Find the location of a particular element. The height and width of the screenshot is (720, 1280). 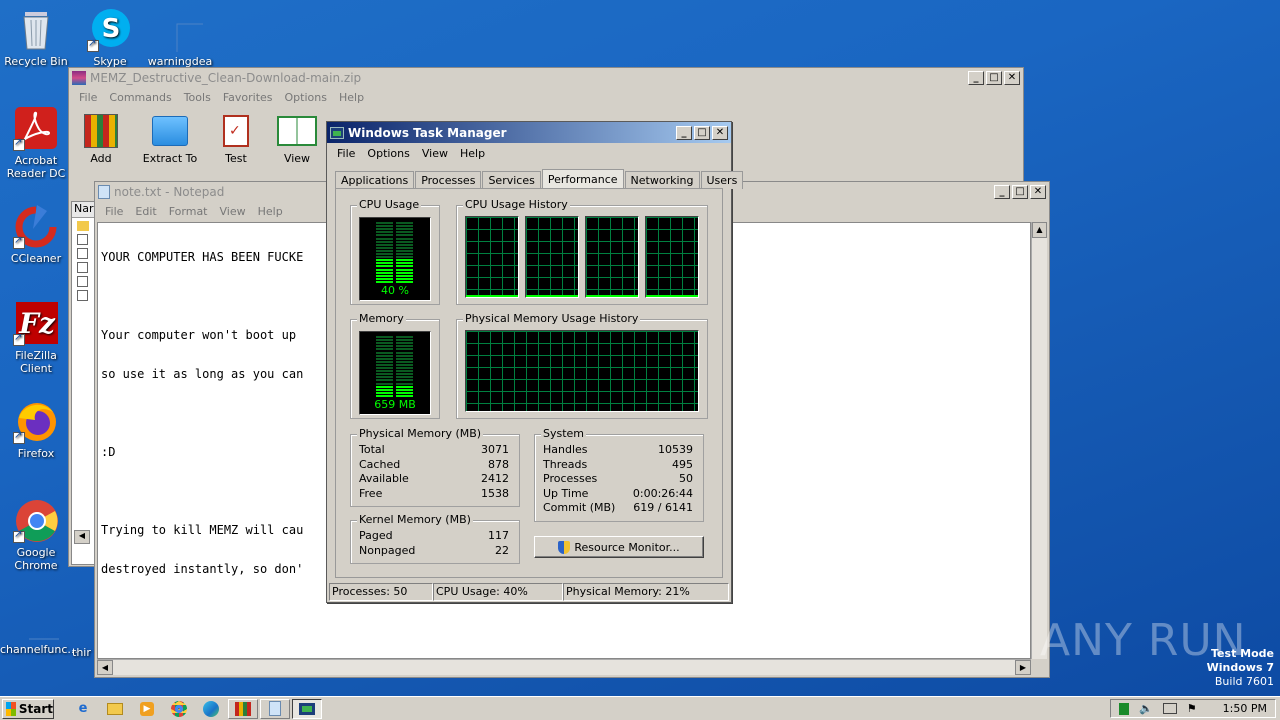

desktop-icon-filezilla: Fz FileZilla Client is located at coordinates (36, 337).